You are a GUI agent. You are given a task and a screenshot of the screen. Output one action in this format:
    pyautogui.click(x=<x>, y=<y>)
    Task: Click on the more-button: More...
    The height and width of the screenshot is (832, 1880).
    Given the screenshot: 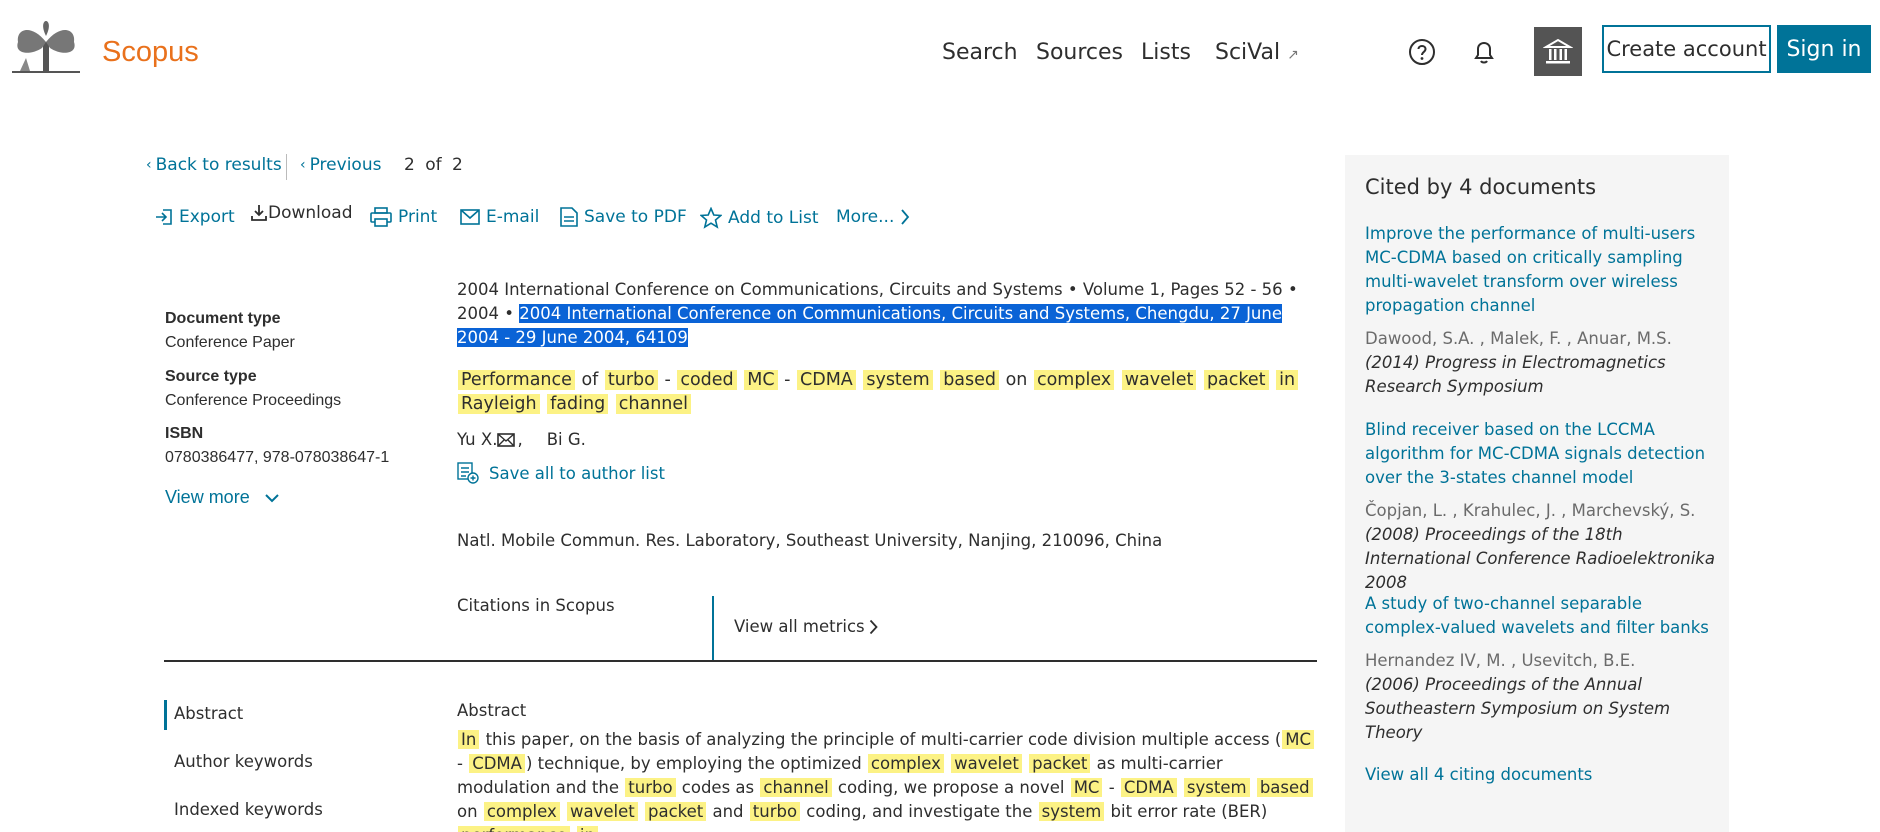 What is the action you would take?
    pyautogui.click(x=873, y=217)
    